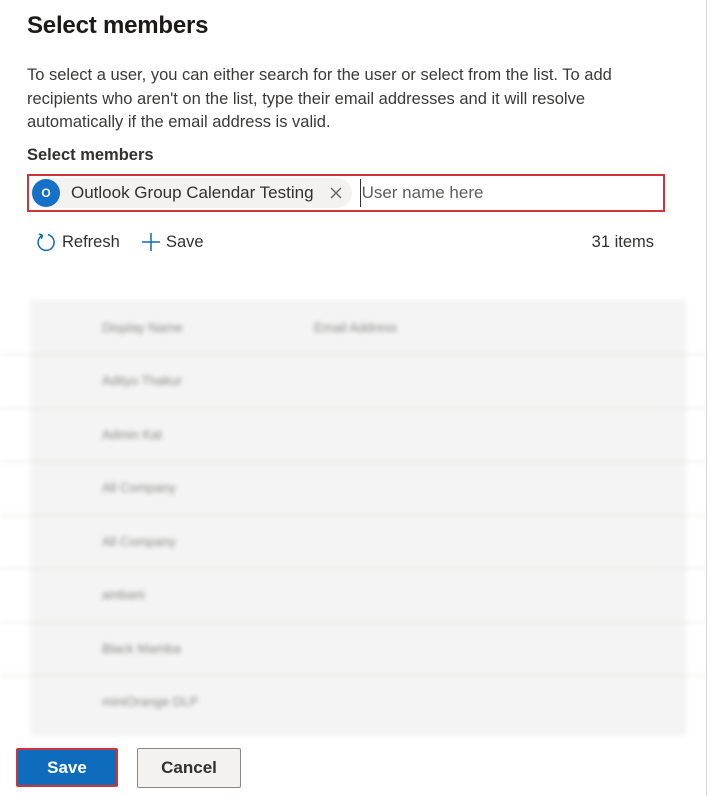 Image resolution: width=710 pixels, height=796 pixels. What do you see at coordinates (123, 594) in the screenshot?
I see `row-display-name: ambani` at bounding box center [123, 594].